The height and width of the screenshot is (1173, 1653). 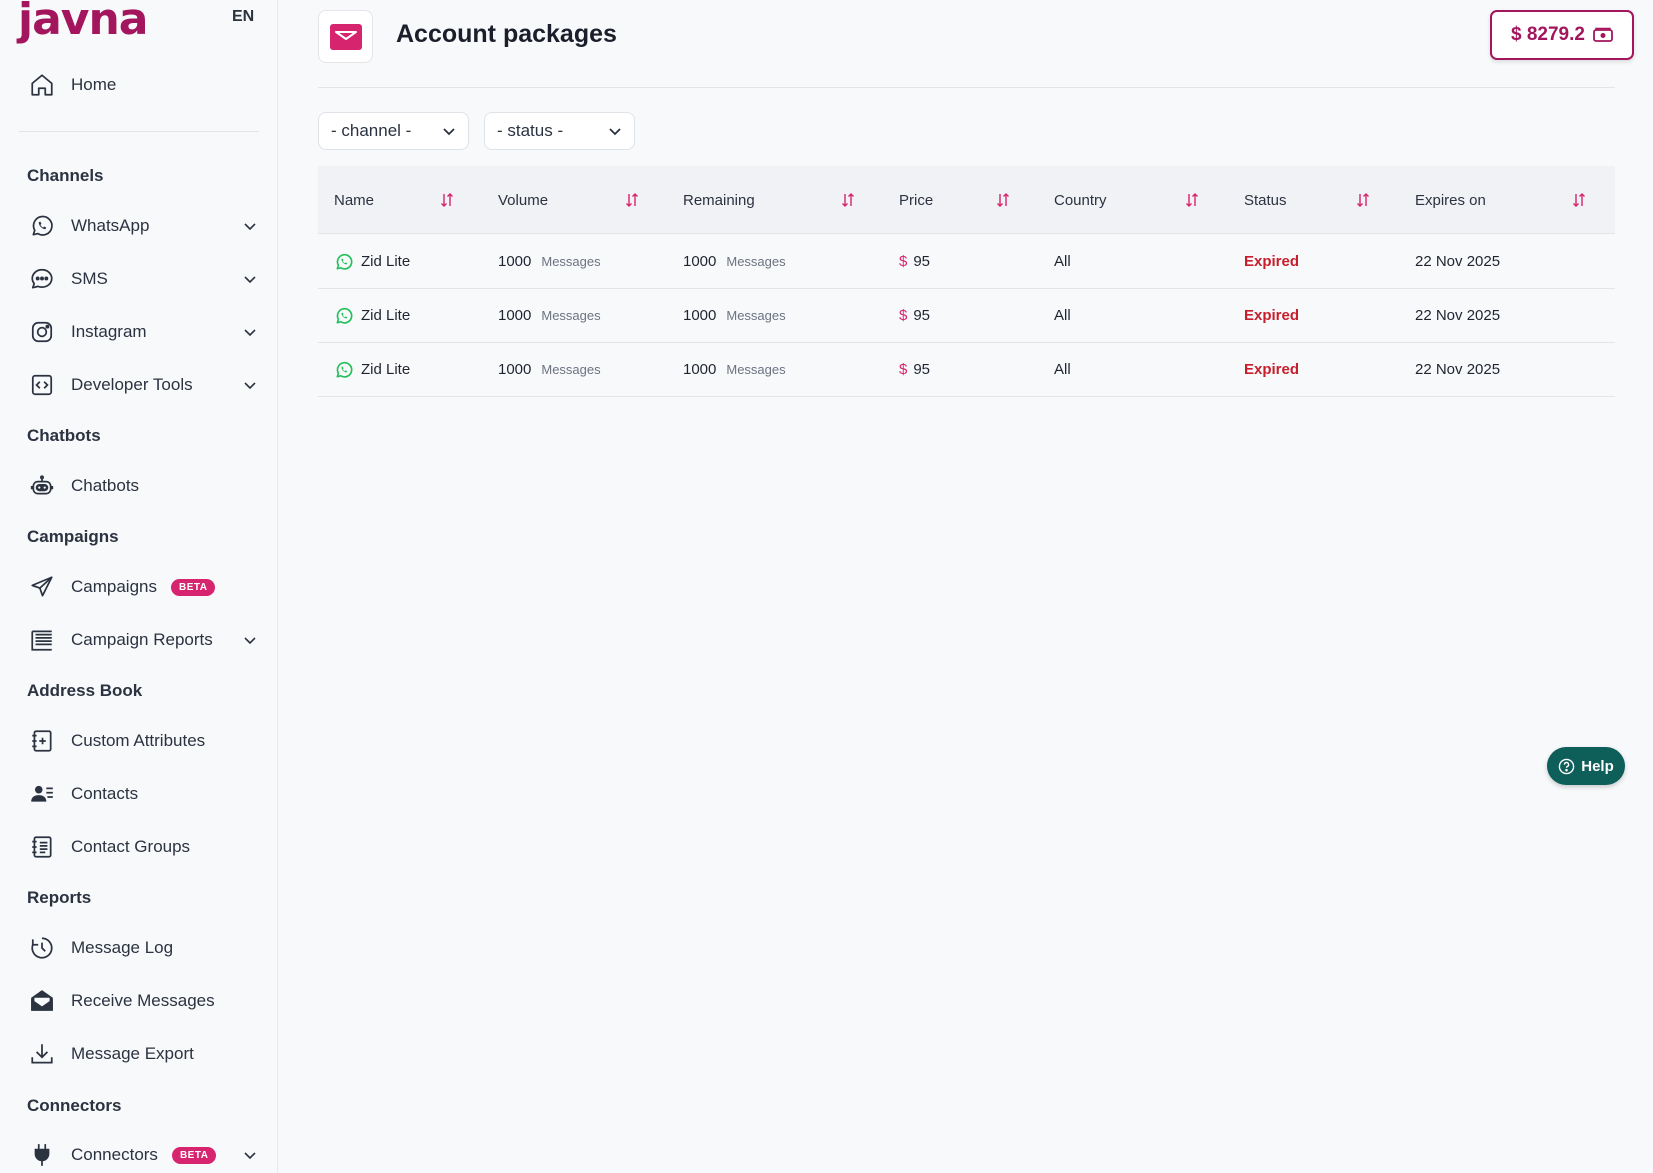 What do you see at coordinates (110, 225) in the screenshot?
I see `sidebar-item-label: WhatsApp` at bounding box center [110, 225].